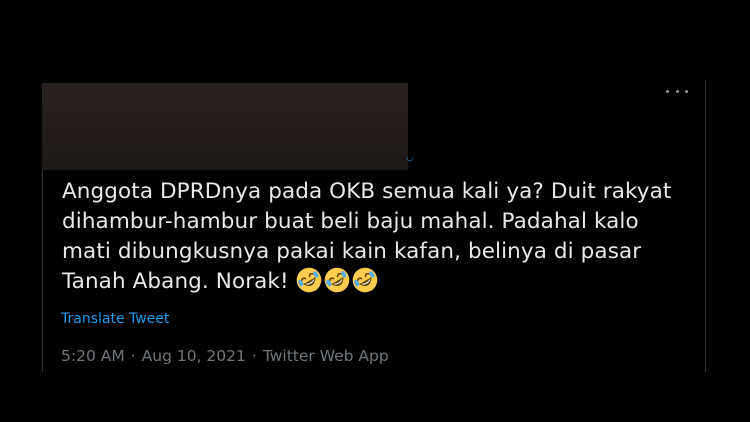  What do you see at coordinates (225, 126) in the screenshot?
I see `redacted-user-header` at bounding box center [225, 126].